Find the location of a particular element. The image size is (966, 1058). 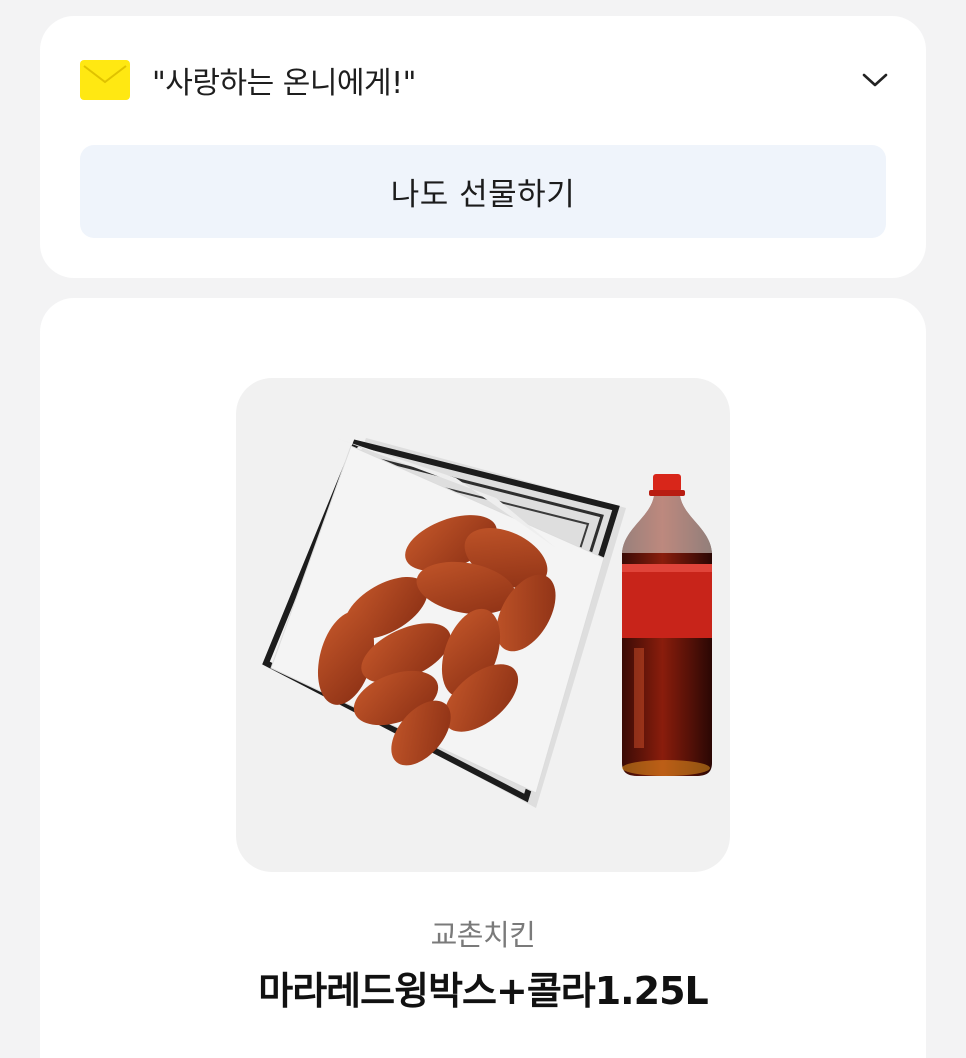

product-name: 마라레드윙박스+콜라1.25L is located at coordinates (483, 991).